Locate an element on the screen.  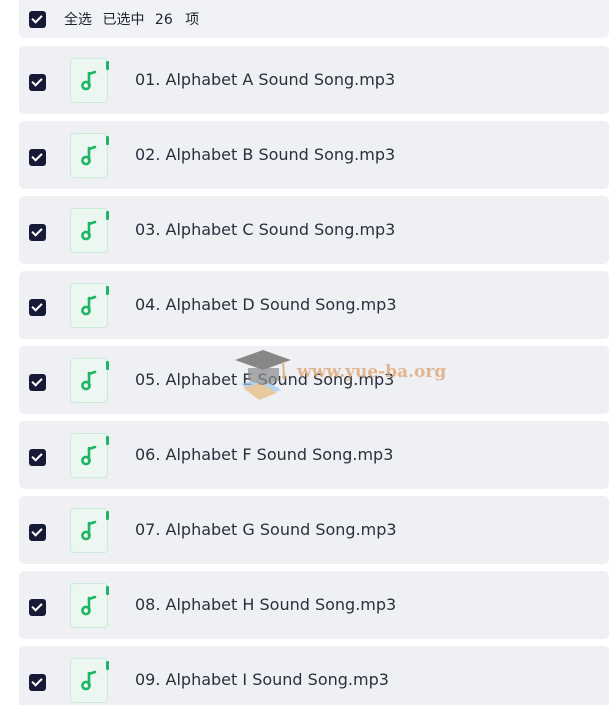
file-name: 07. Alphabet G Sound Song.mp3 is located at coordinates (266, 529).